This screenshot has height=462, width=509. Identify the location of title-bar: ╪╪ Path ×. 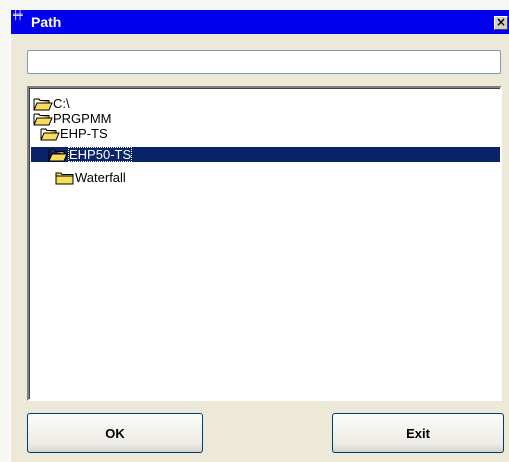
(260, 22).